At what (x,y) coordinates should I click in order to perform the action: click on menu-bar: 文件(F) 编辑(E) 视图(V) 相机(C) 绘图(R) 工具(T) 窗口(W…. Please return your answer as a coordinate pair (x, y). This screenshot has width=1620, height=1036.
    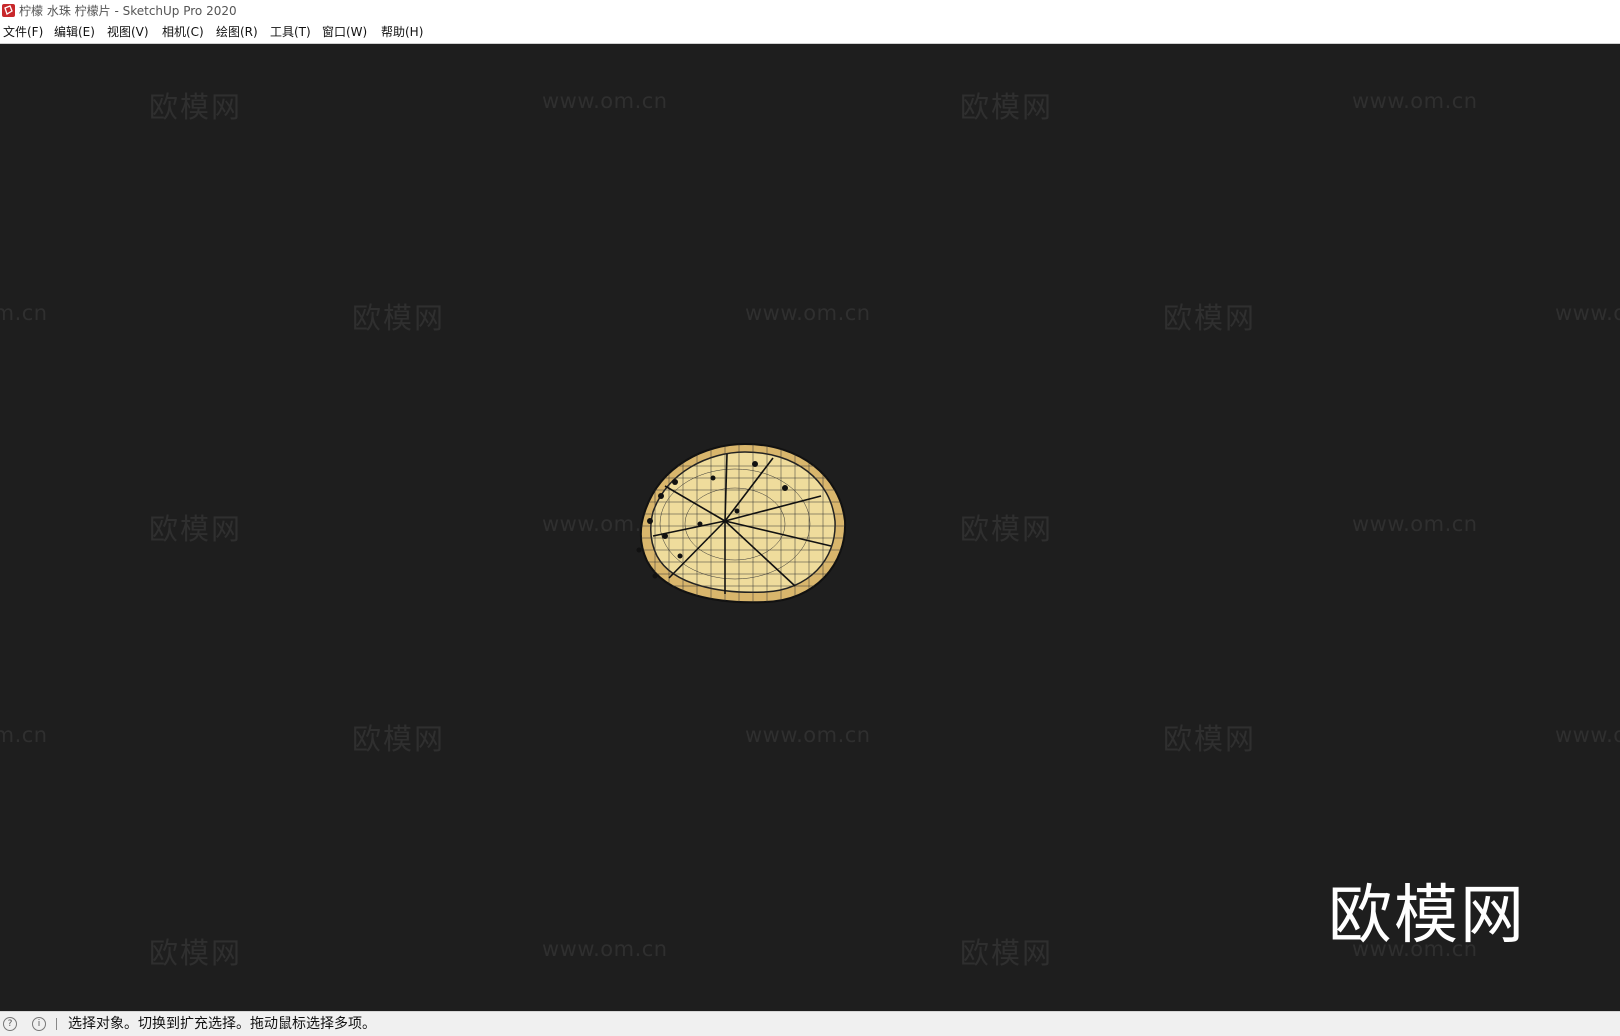
    Looking at the image, I should click on (810, 33).